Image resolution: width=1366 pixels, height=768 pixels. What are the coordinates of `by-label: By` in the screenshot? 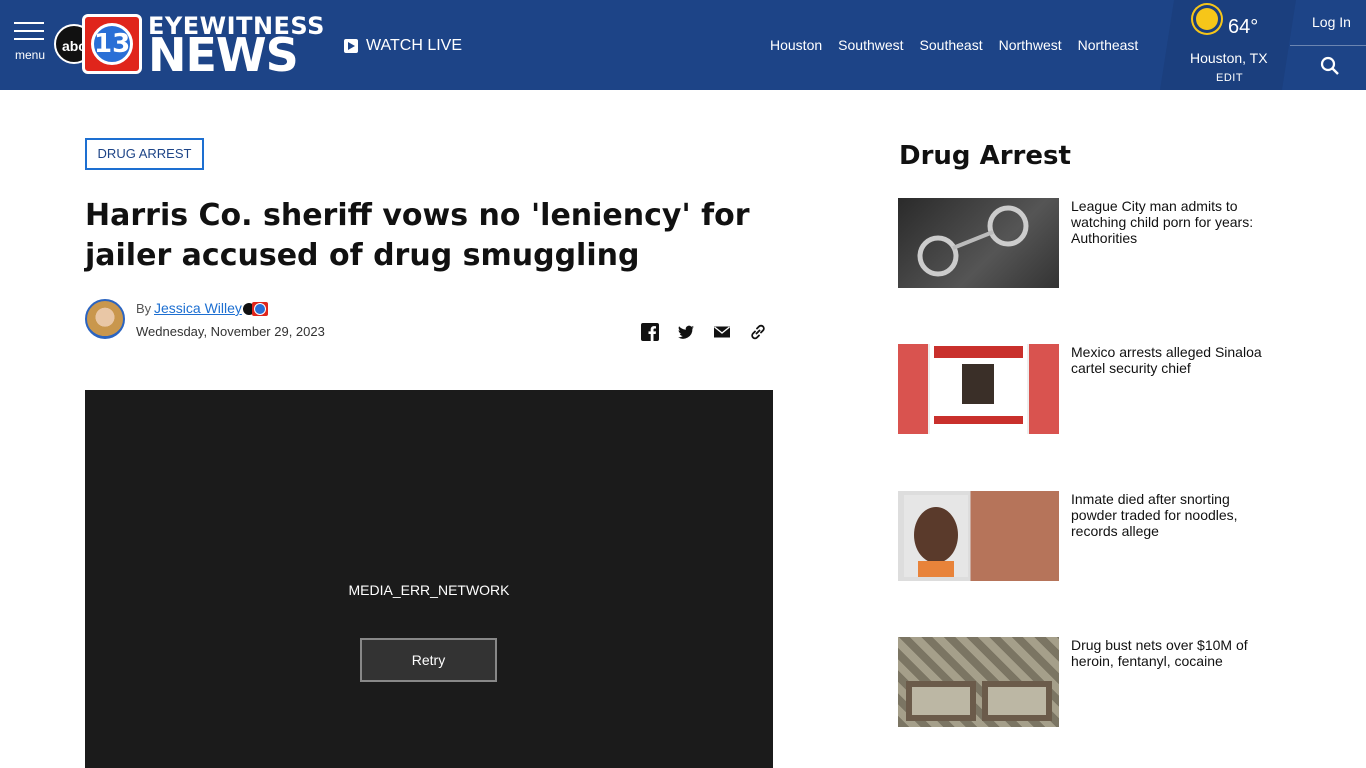 It's located at (144, 308).